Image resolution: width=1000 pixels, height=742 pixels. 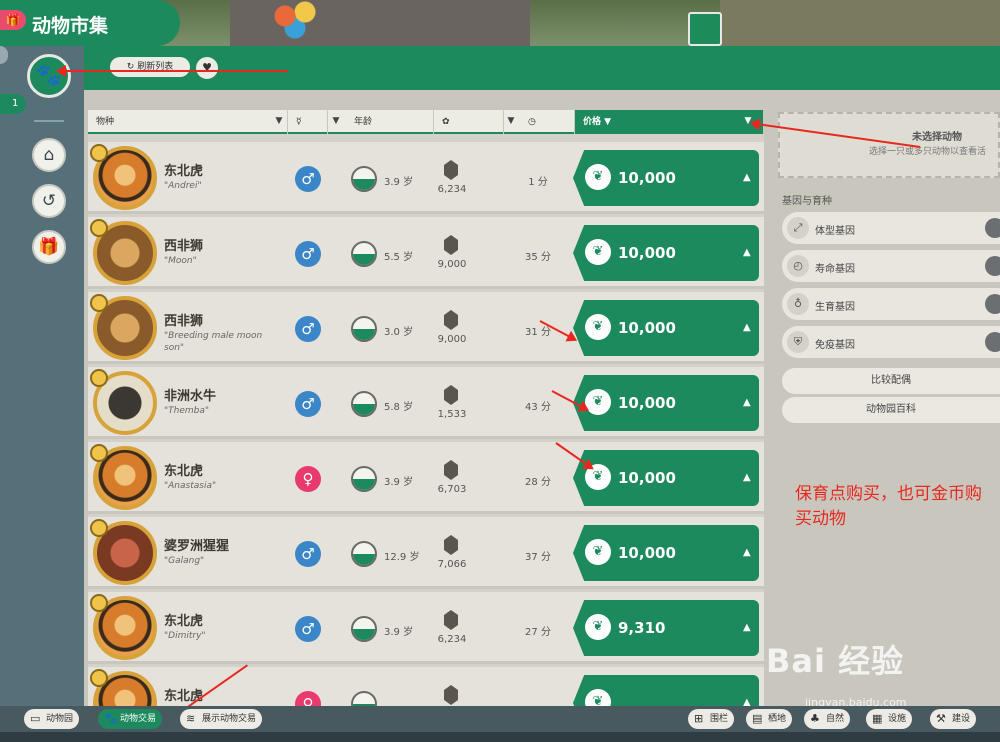 I want to click on habitat-icon: ▤, so click(x=757, y=718).